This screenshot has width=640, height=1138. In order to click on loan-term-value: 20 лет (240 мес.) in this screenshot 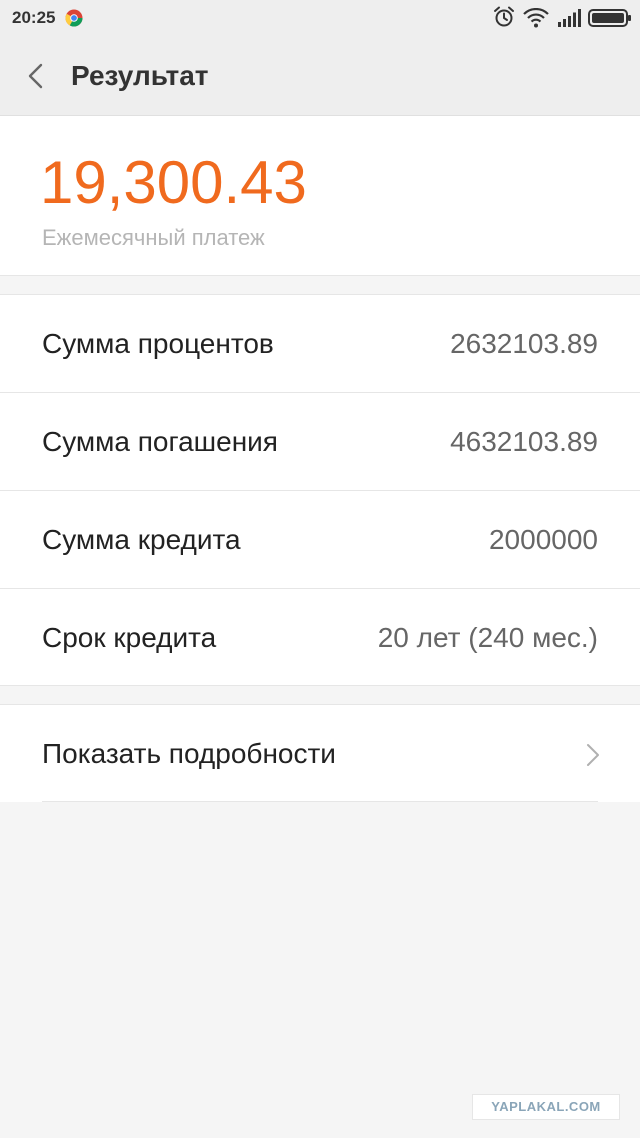, I will do `click(487, 637)`.